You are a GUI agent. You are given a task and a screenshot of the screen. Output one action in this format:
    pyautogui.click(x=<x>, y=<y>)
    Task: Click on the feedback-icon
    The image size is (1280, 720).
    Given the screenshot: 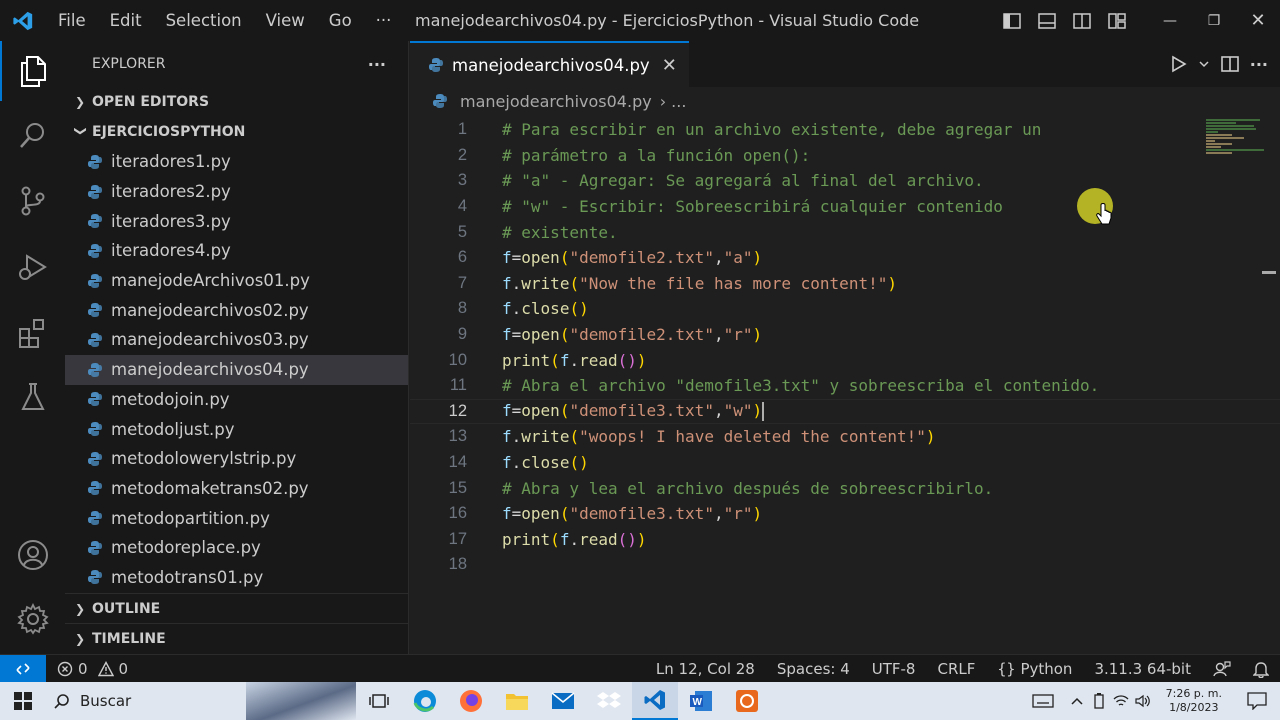 What is the action you would take?
    pyautogui.click(x=1222, y=669)
    